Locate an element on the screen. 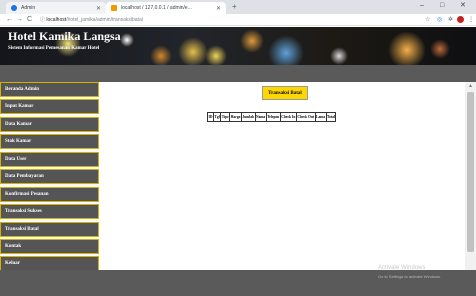 The width and height of the screenshot is (476, 296). sailboat-icon is located at coordinates (114, 8).